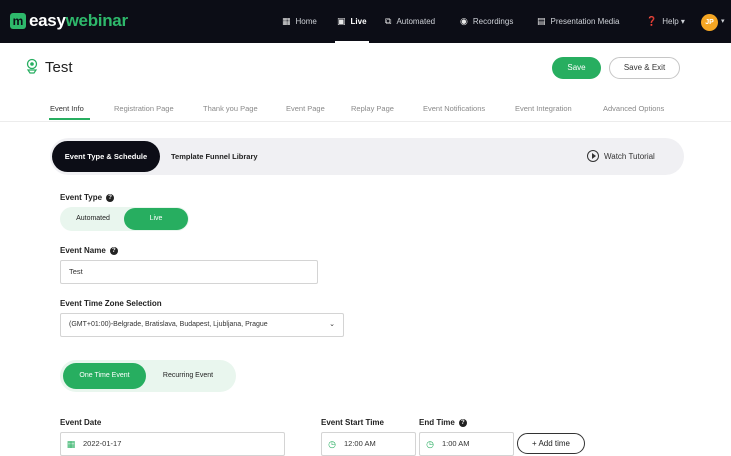  Describe the element at coordinates (156, 219) in the screenshot. I see `event-type-live-option: Live` at that location.